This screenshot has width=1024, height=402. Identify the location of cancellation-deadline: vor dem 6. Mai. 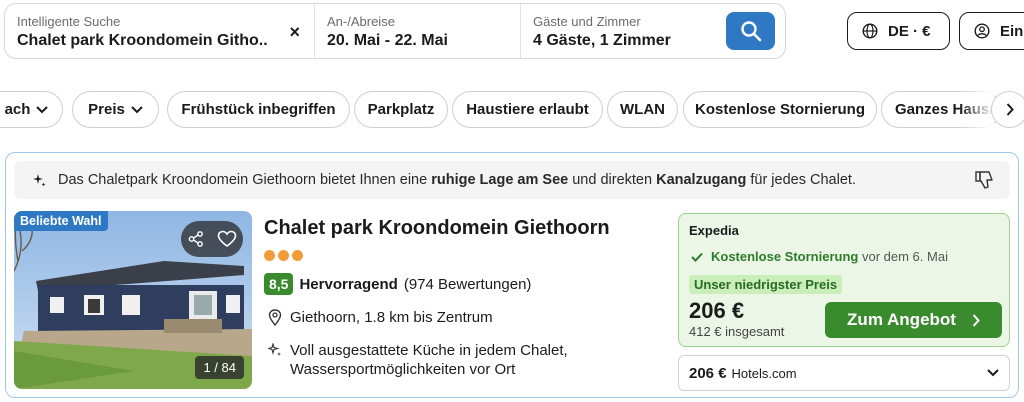
(904, 256).